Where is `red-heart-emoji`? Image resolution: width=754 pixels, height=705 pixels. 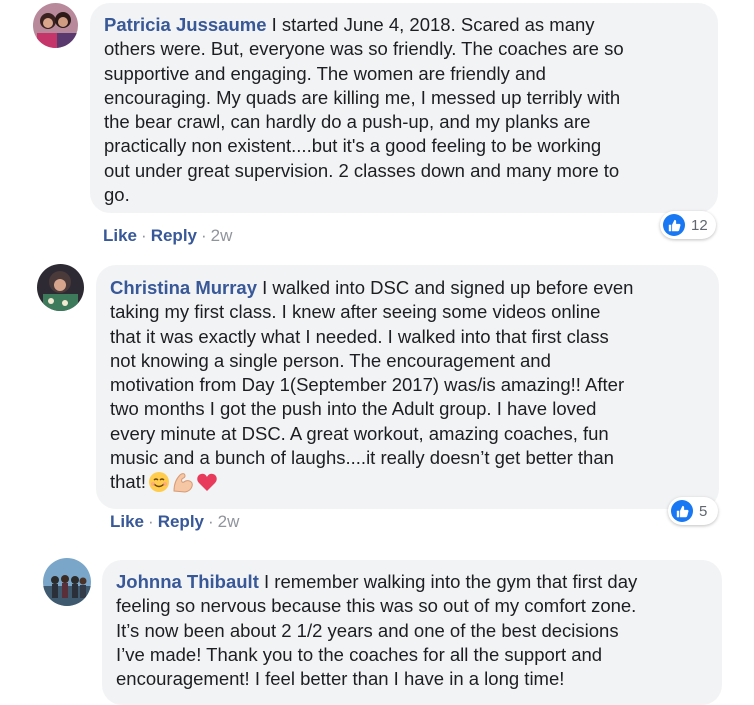 red-heart-emoji is located at coordinates (207, 483).